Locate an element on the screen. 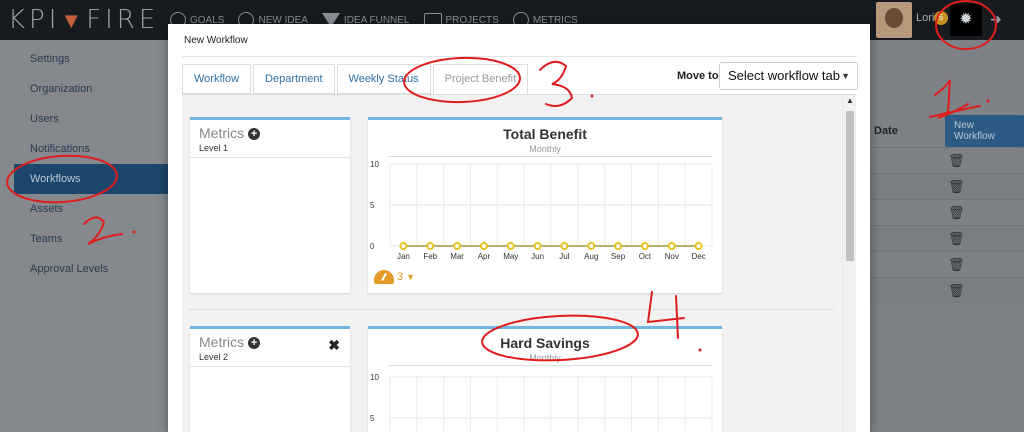 This screenshot has width=1024, height=432. logout-icon: ➜ is located at coordinates (996, 19).